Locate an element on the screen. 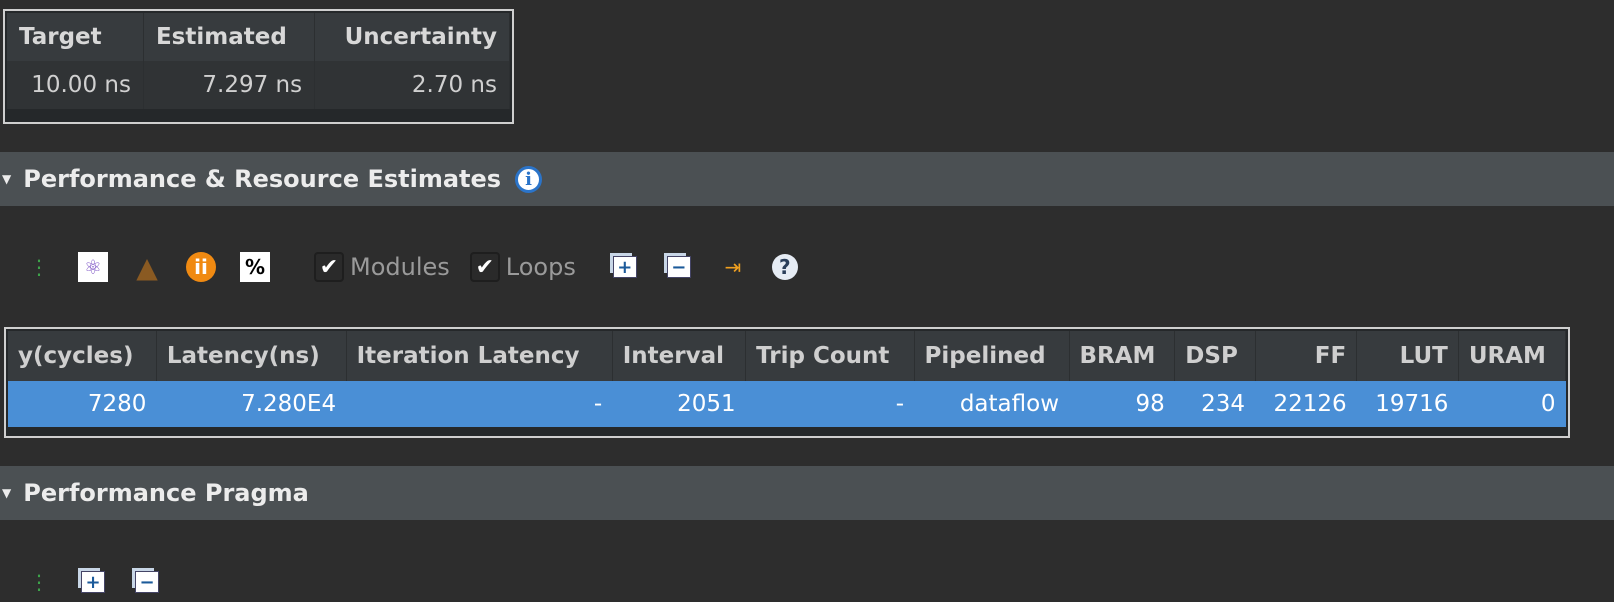 This screenshot has width=1614, height=602. perf-toolbar: ⋮ ⚛ ▲ ii % ✔ Modules ✔ Loops + − ⇥ ? is located at coordinates (423, 267).